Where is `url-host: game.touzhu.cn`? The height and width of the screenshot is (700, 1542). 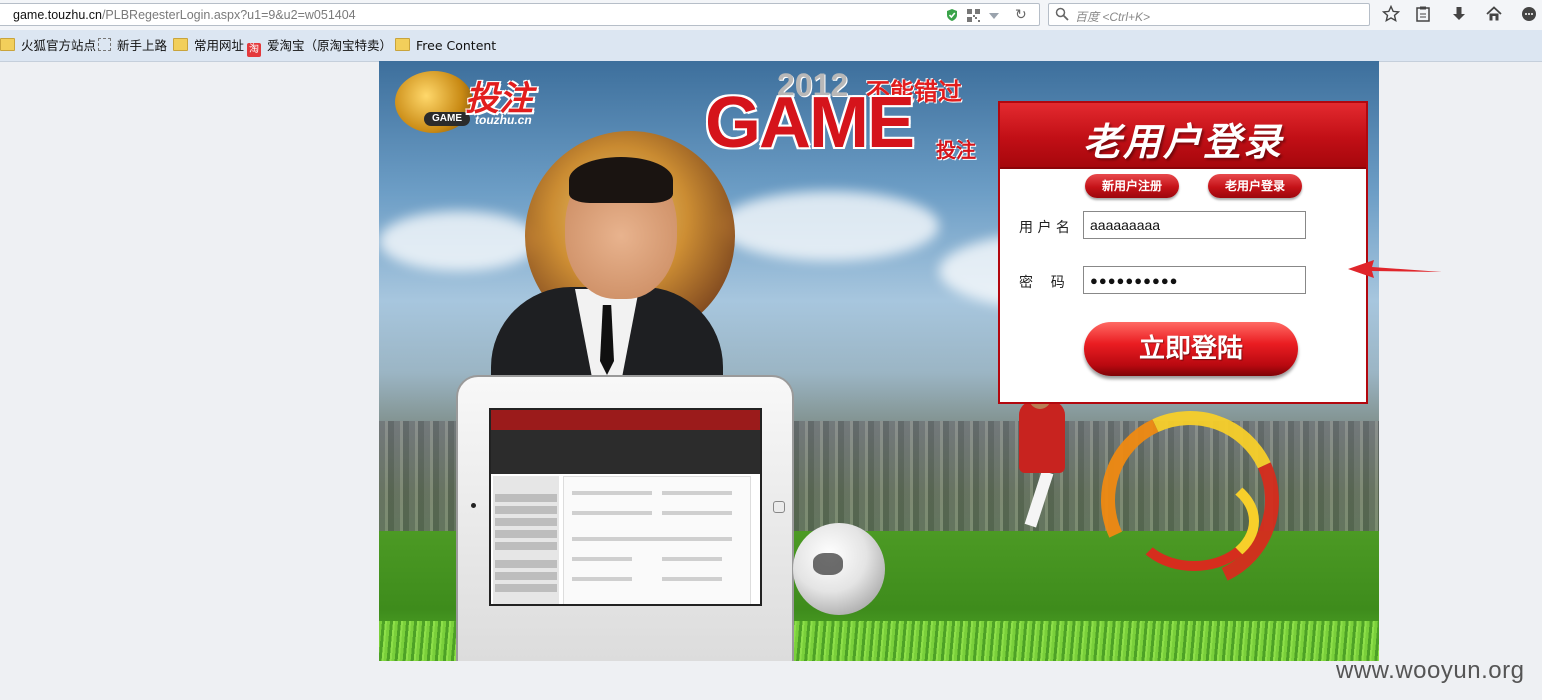
url-host: game.touzhu.cn is located at coordinates (57, 15).